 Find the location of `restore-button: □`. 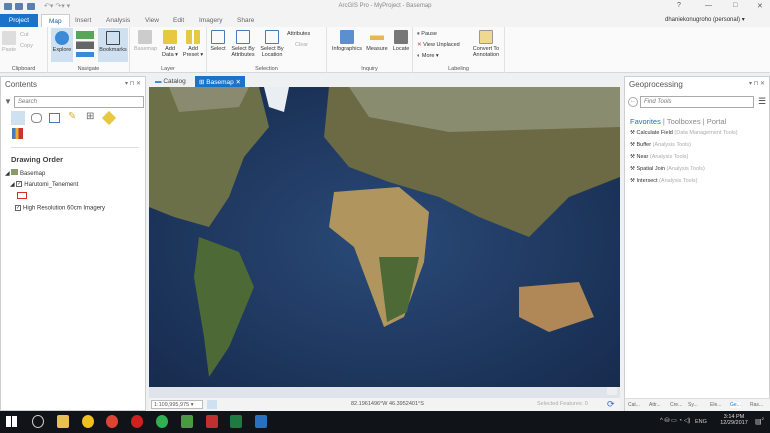

restore-button: □ is located at coordinates (735, 5).